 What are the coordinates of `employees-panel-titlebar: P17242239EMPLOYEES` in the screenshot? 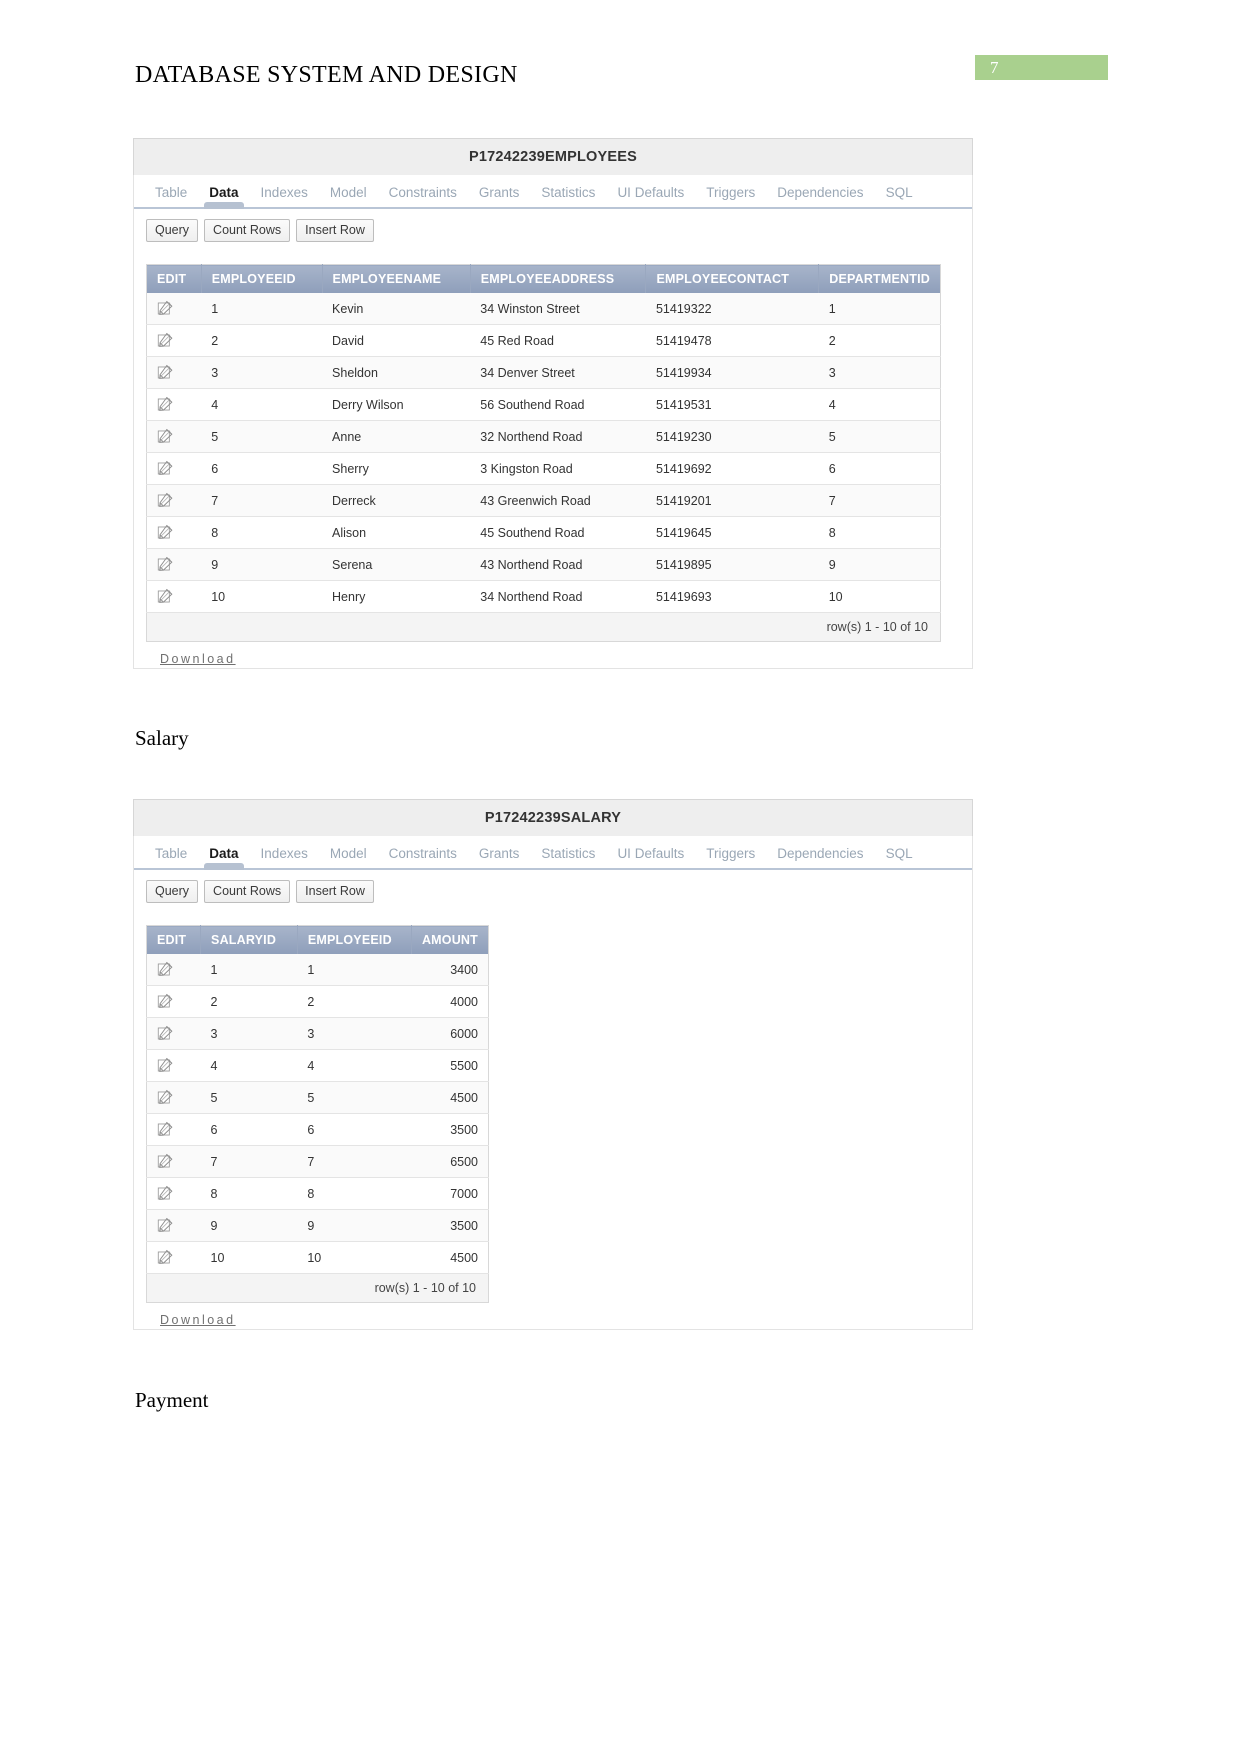 It's located at (553, 156).